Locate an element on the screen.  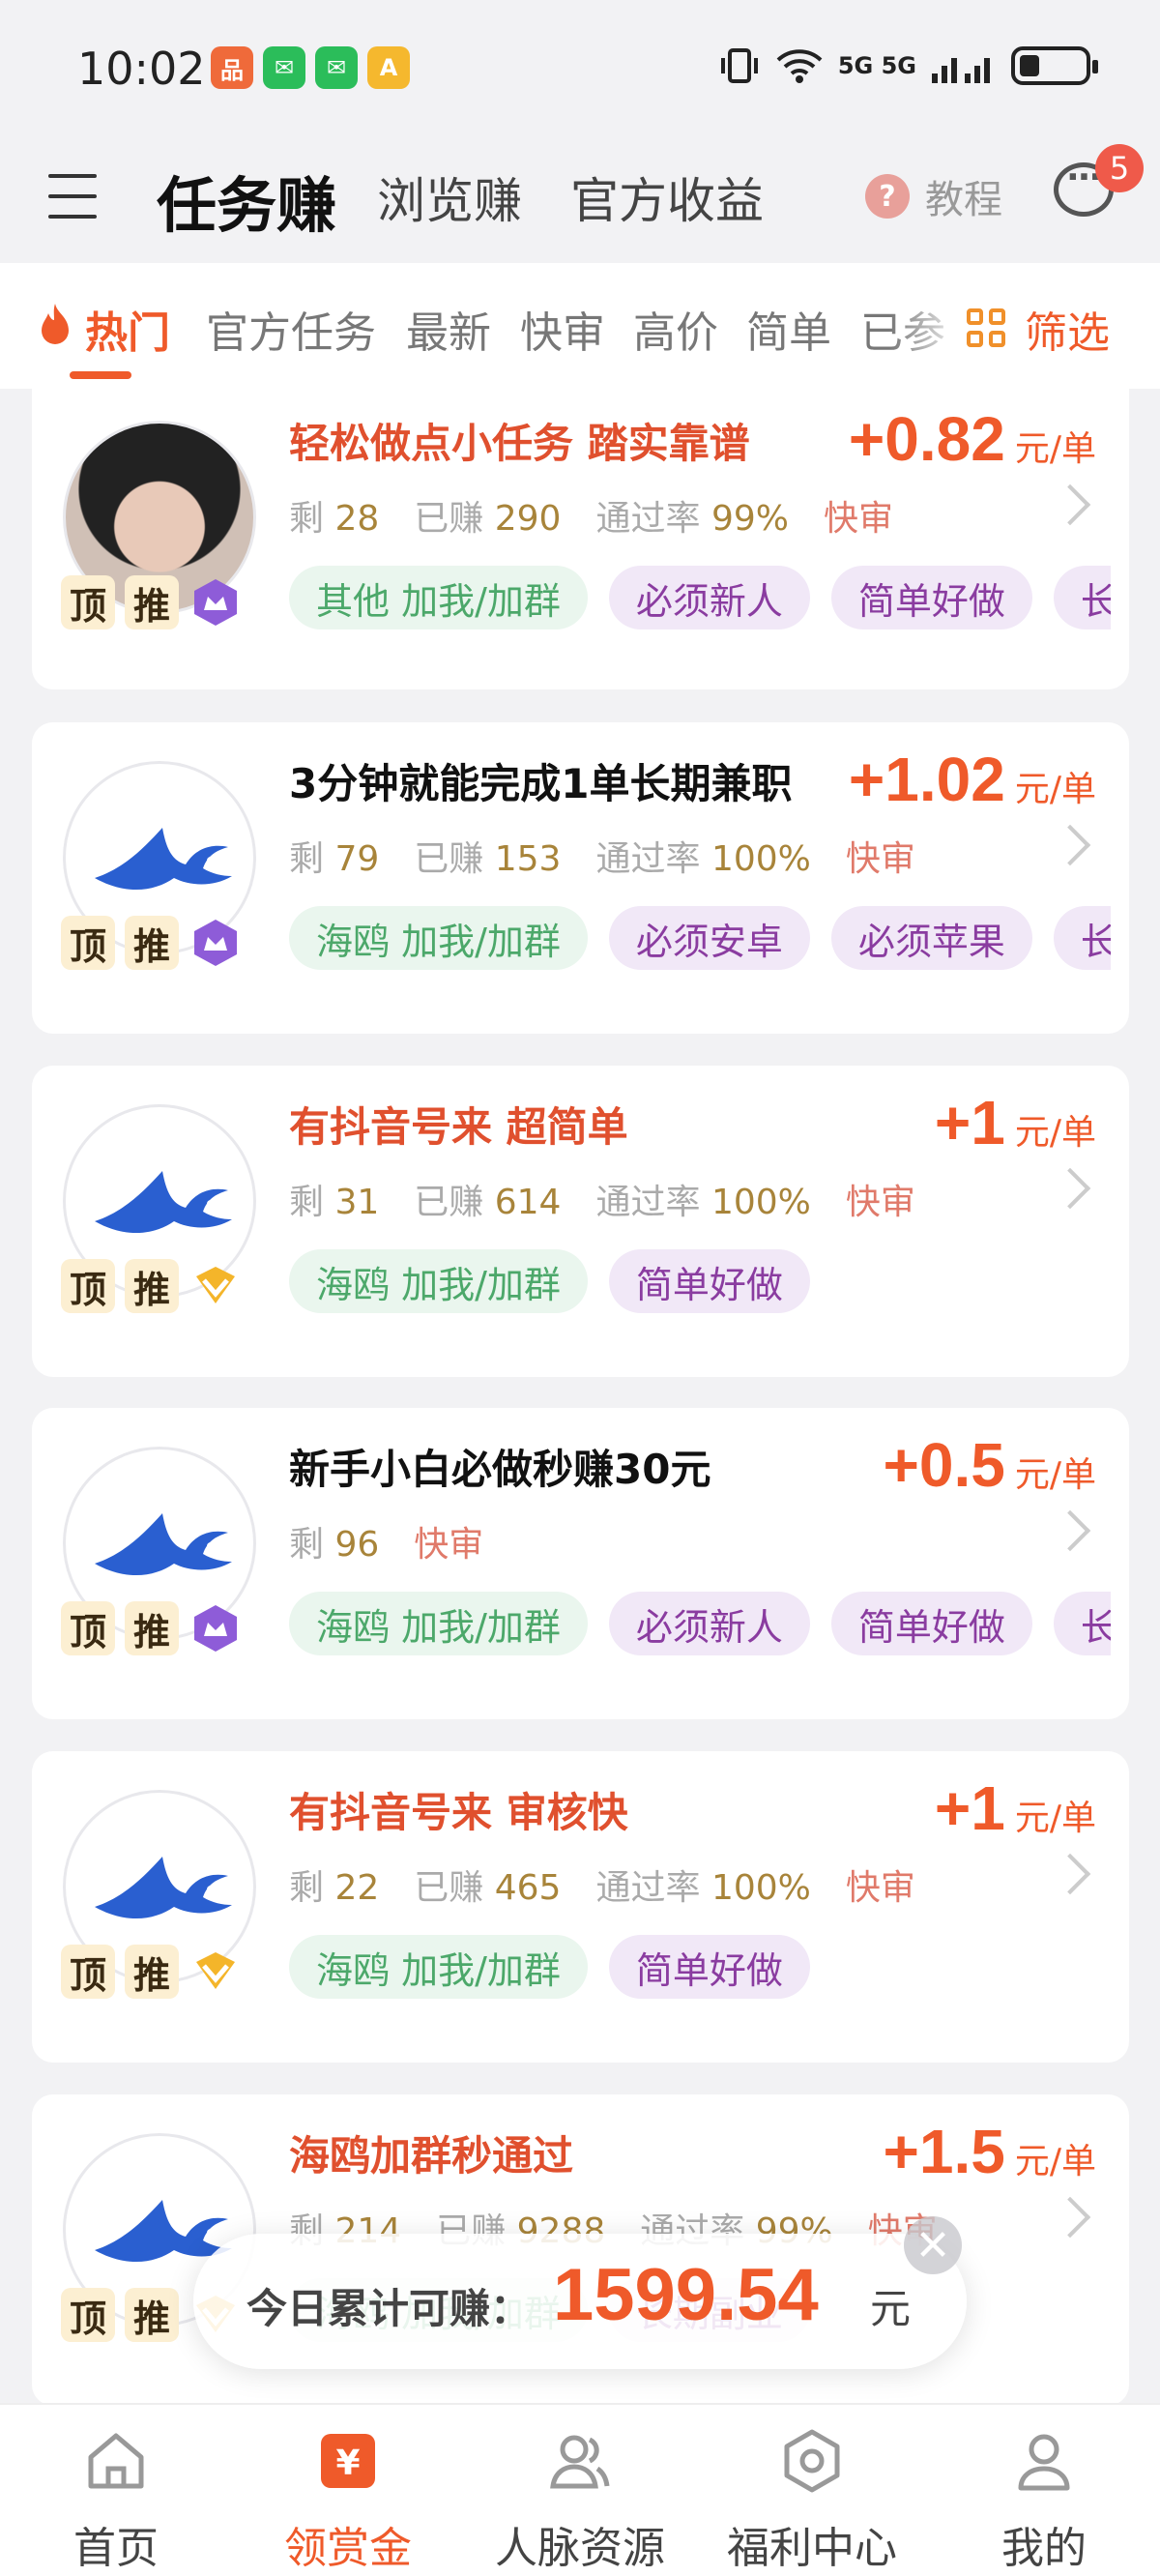
filter-official: 官方任务 is located at coordinates (291, 329).